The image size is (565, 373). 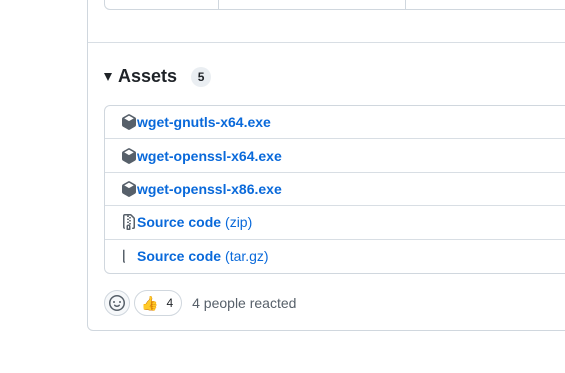 I want to click on thumbs-up-reaction-button: 👍 4, so click(x=158, y=303).